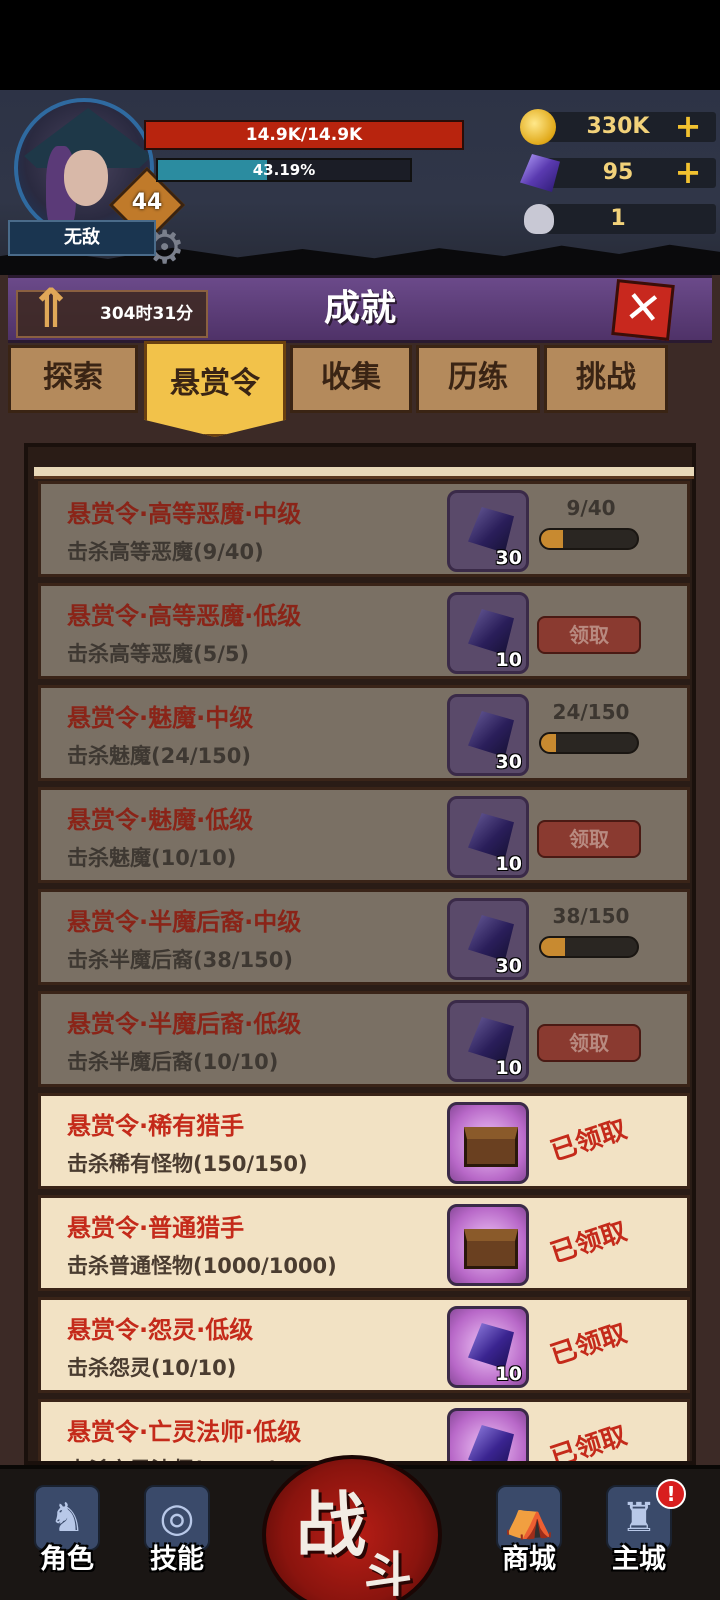 This screenshot has height=1600, width=720. What do you see at coordinates (173, 1062) in the screenshot?
I see `achievement-desc: 击杀半魔后裔(10/10)` at bounding box center [173, 1062].